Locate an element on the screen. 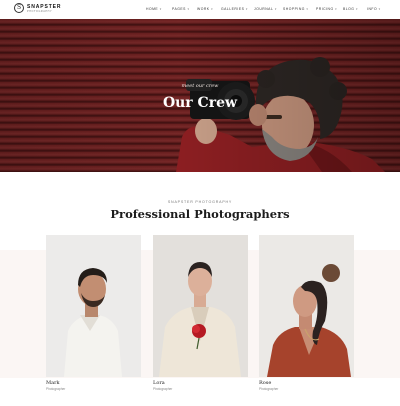 The image size is (400, 406). team-photo-rose is located at coordinates (306, 306).